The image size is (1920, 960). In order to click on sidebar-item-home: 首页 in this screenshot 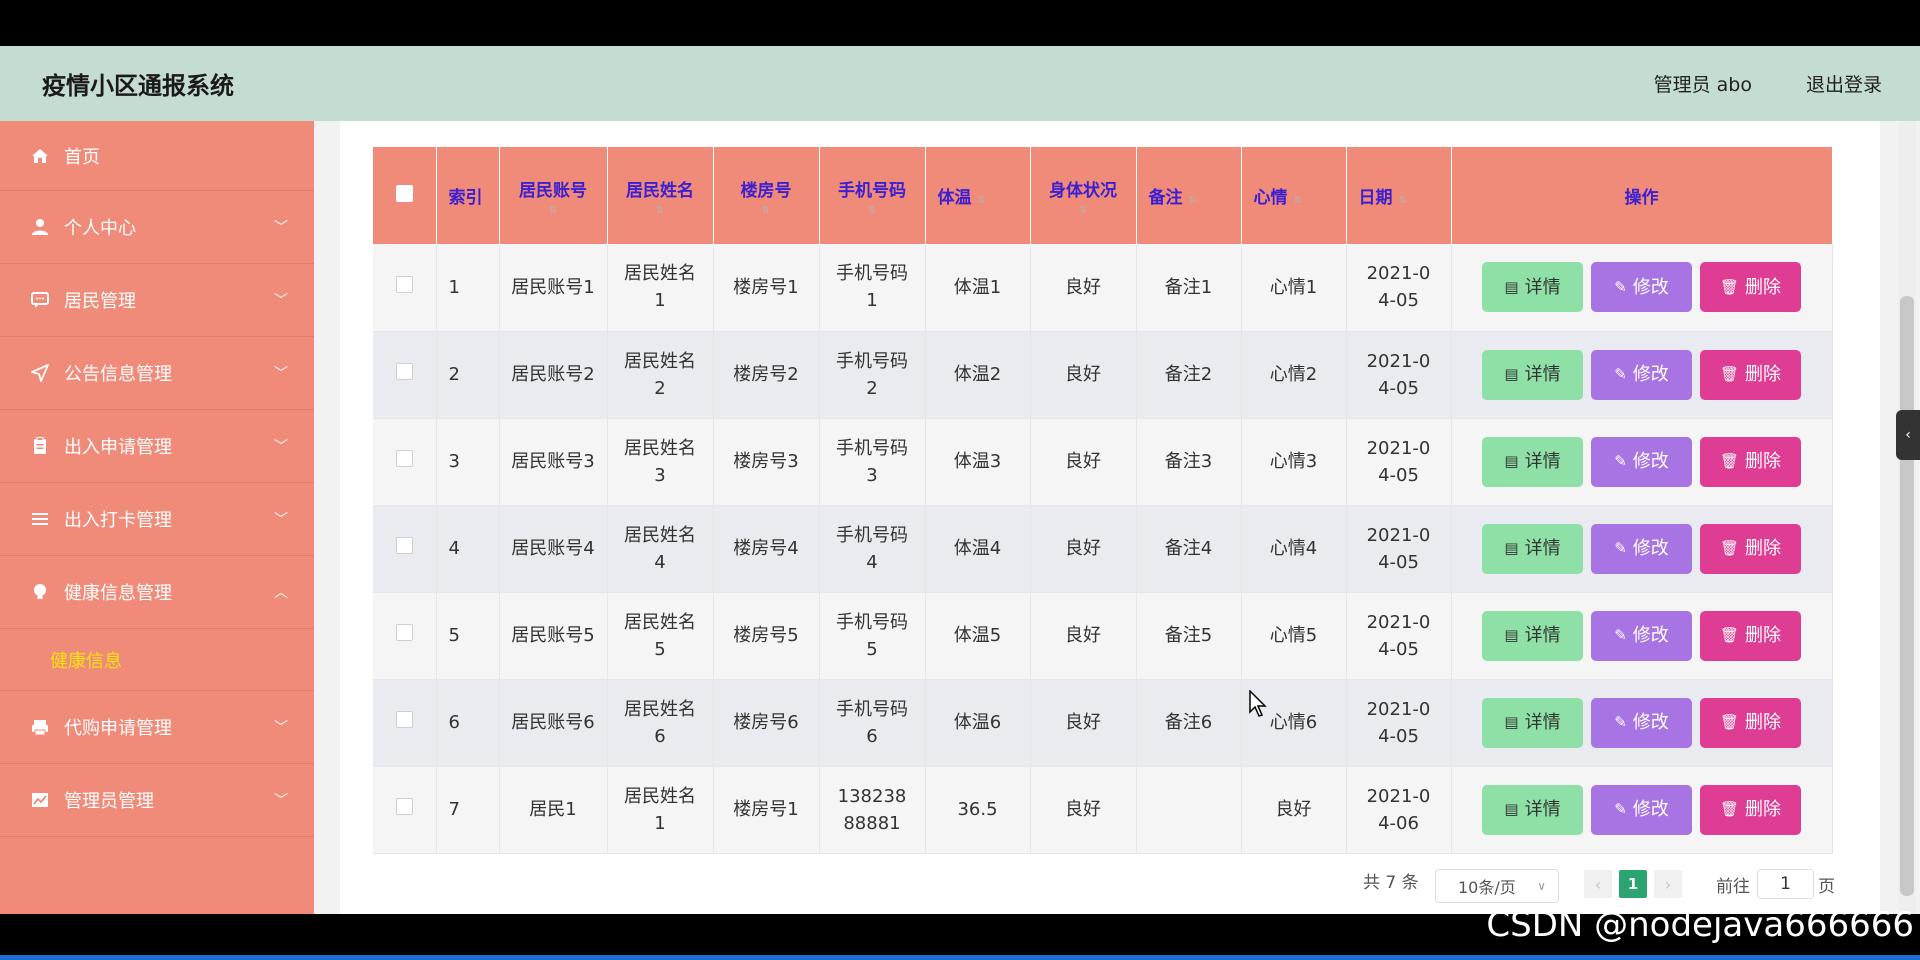, I will do `click(157, 156)`.